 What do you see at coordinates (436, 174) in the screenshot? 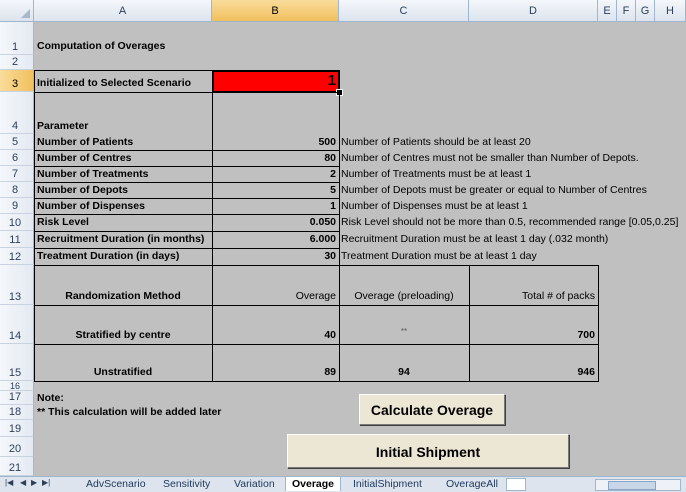
I see `param-note: Number of Treatments must be at least 1` at bounding box center [436, 174].